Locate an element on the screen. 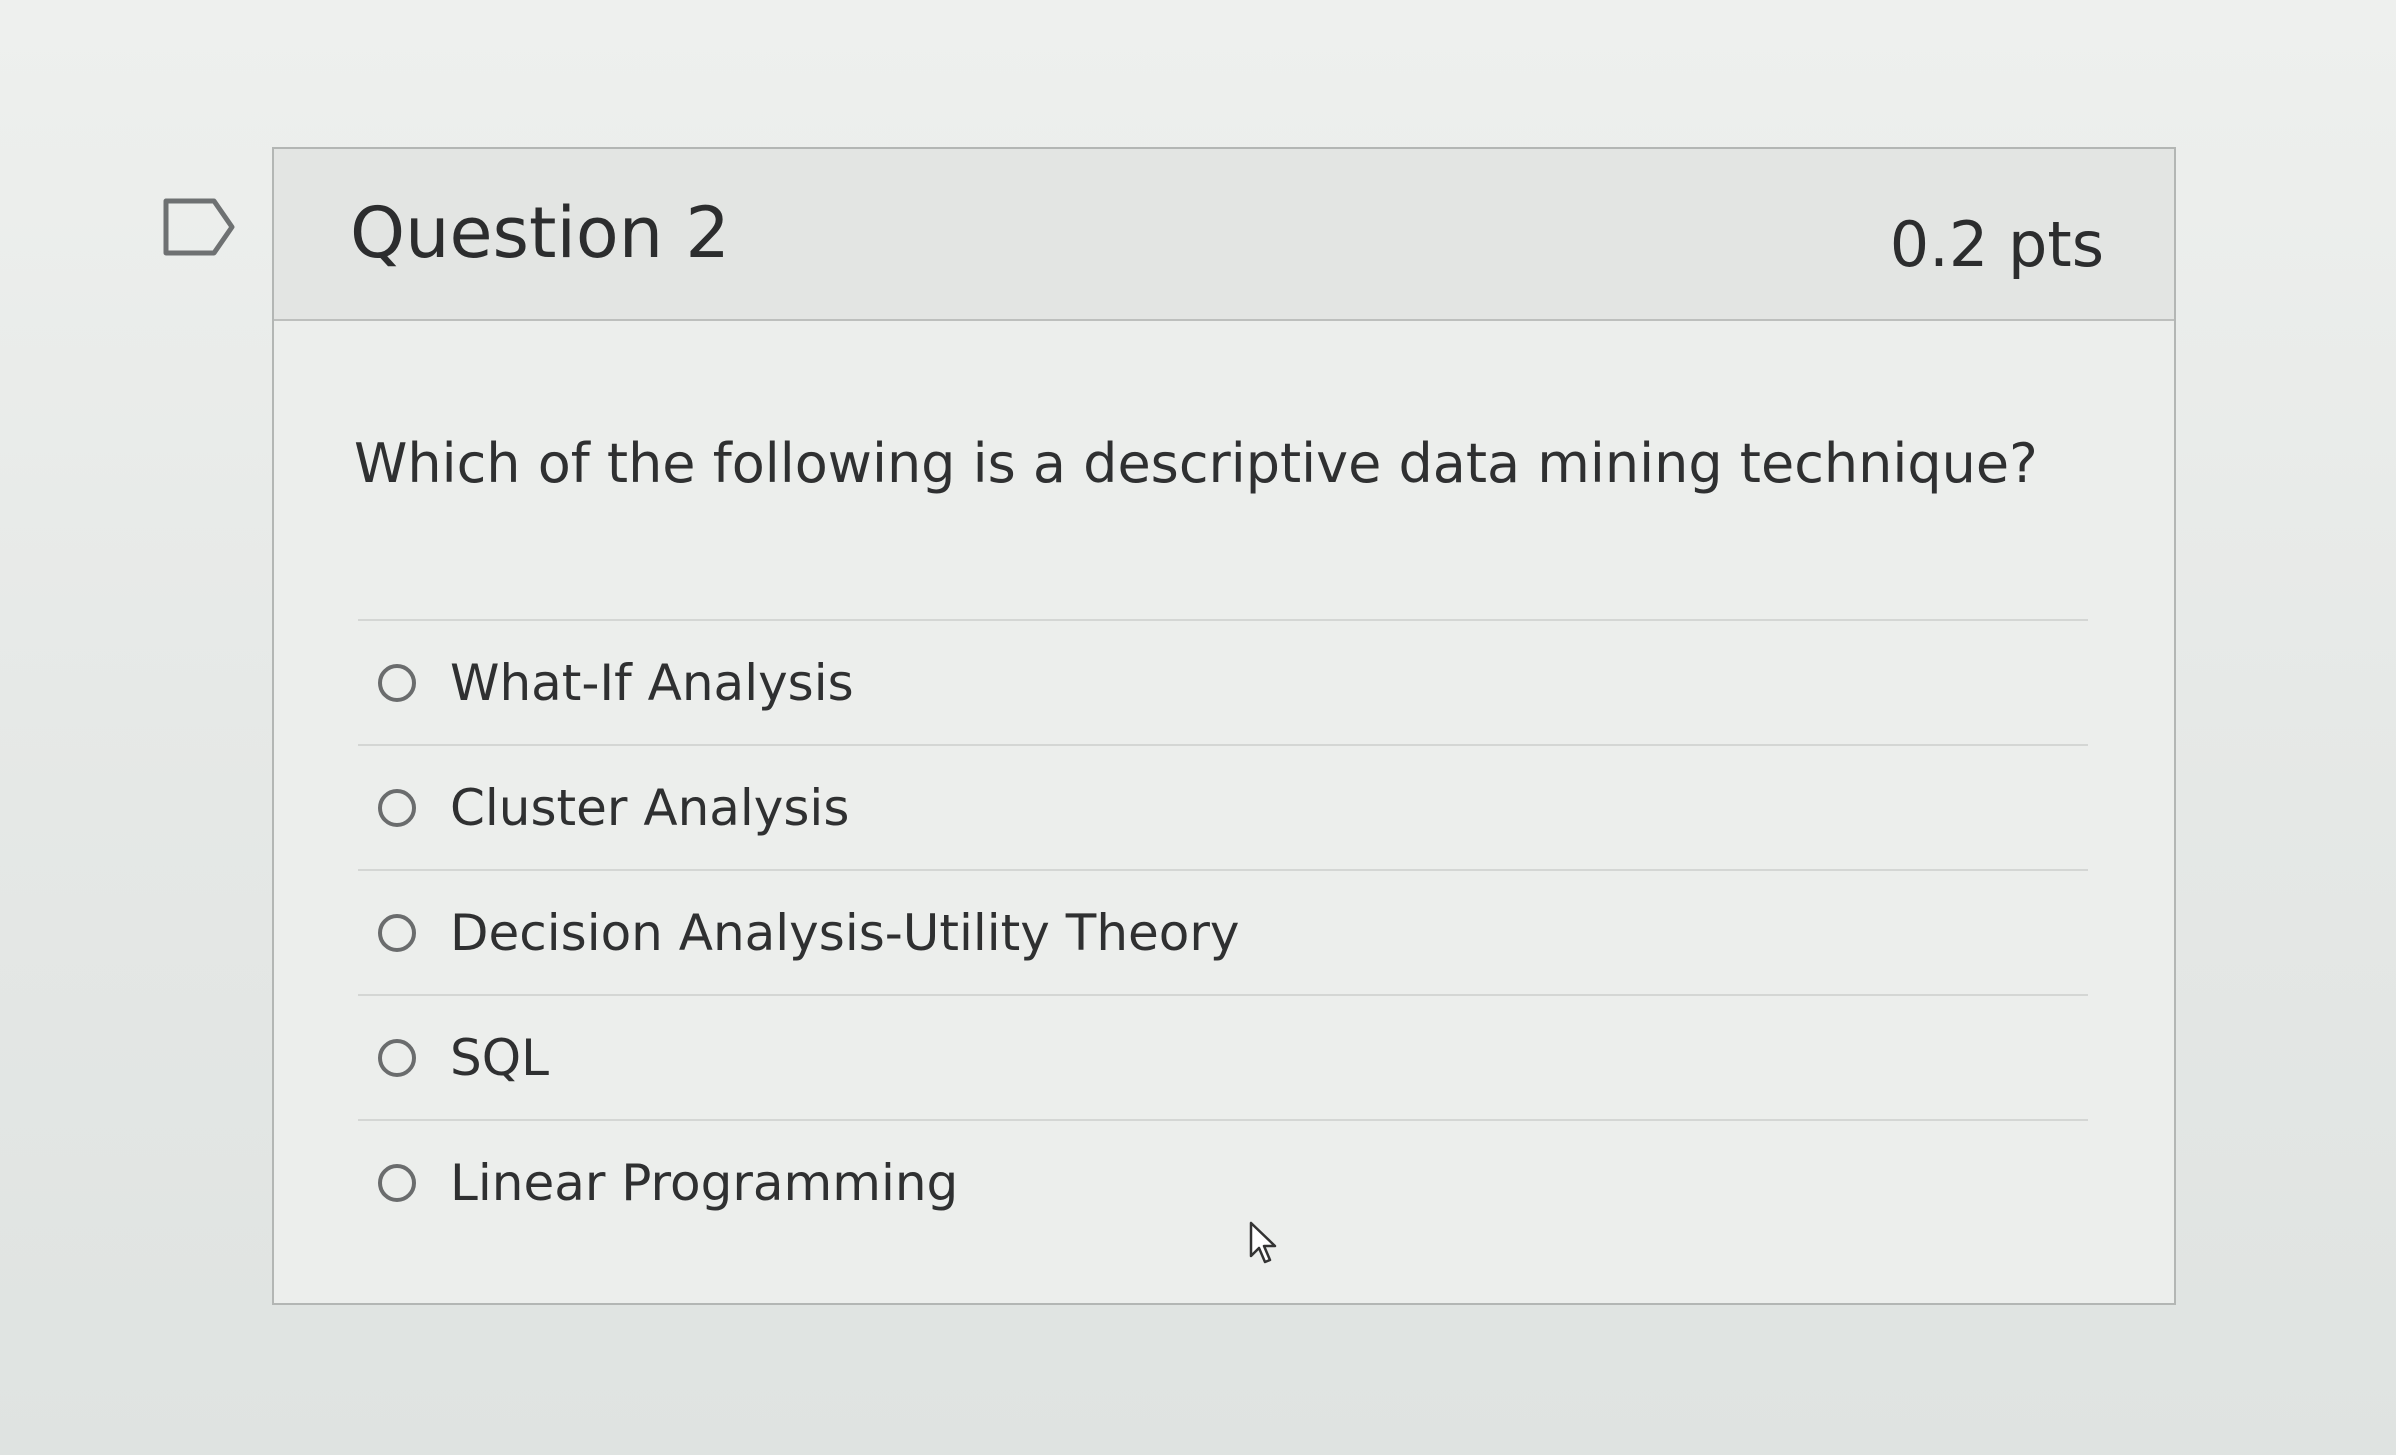  answer-option-decision-analysis: Decision Analysis-Utility Theory is located at coordinates (1223, 933).